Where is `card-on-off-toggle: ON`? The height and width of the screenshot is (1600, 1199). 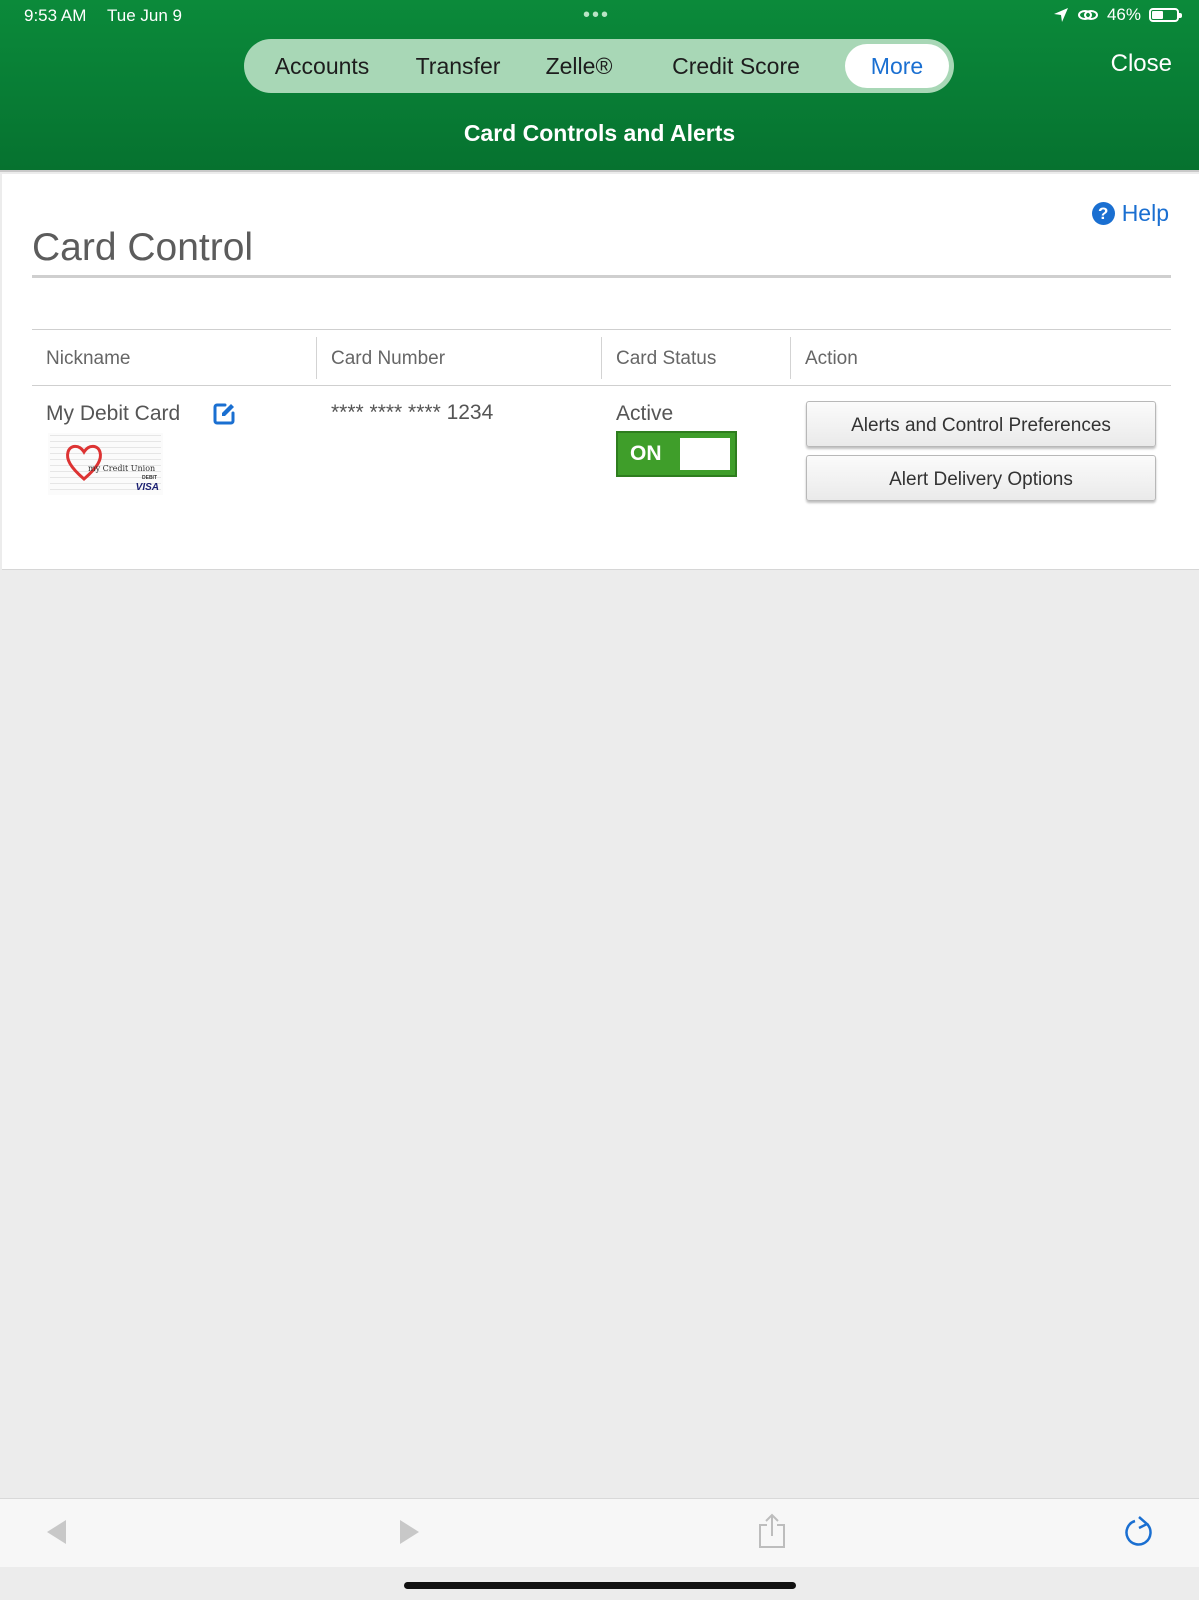 card-on-off-toggle: ON is located at coordinates (676, 454).